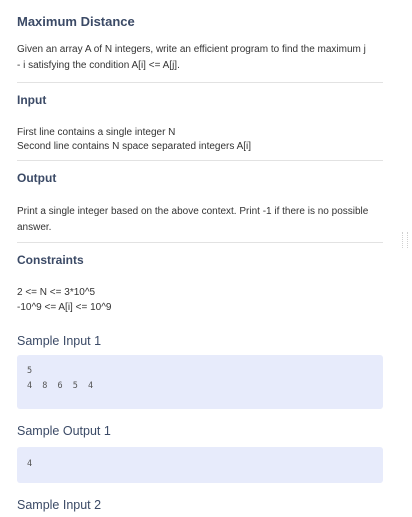  What do you see at coordinates (56, 292) in the screenshot?
I see `constraint-line-1: 2 <= N <= 3*10^5` at bounding box center [56, 292].